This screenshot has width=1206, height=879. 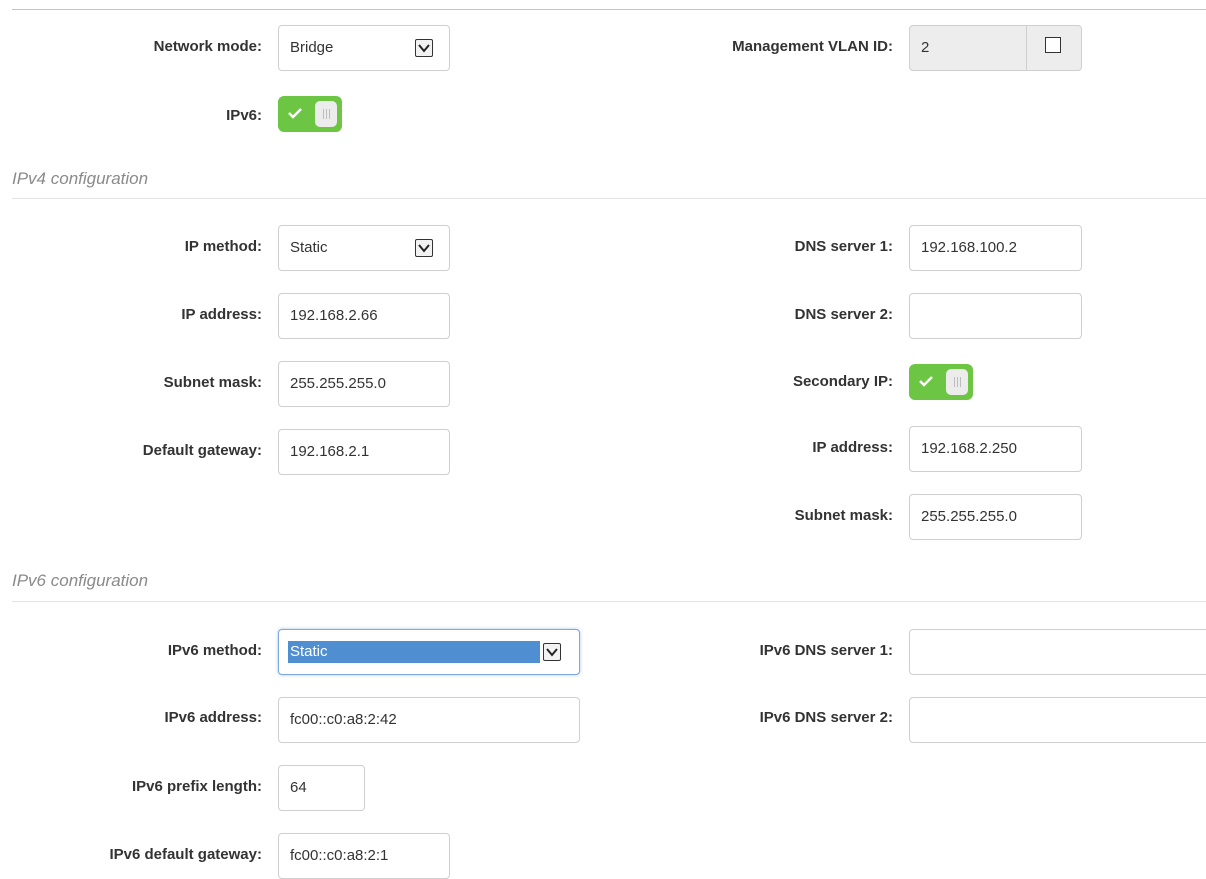 What do you see at coordinates (1057, 720) in the screenshot?
I see `ipv6-dns-server-2-input` at bounding box center [1057, 720].